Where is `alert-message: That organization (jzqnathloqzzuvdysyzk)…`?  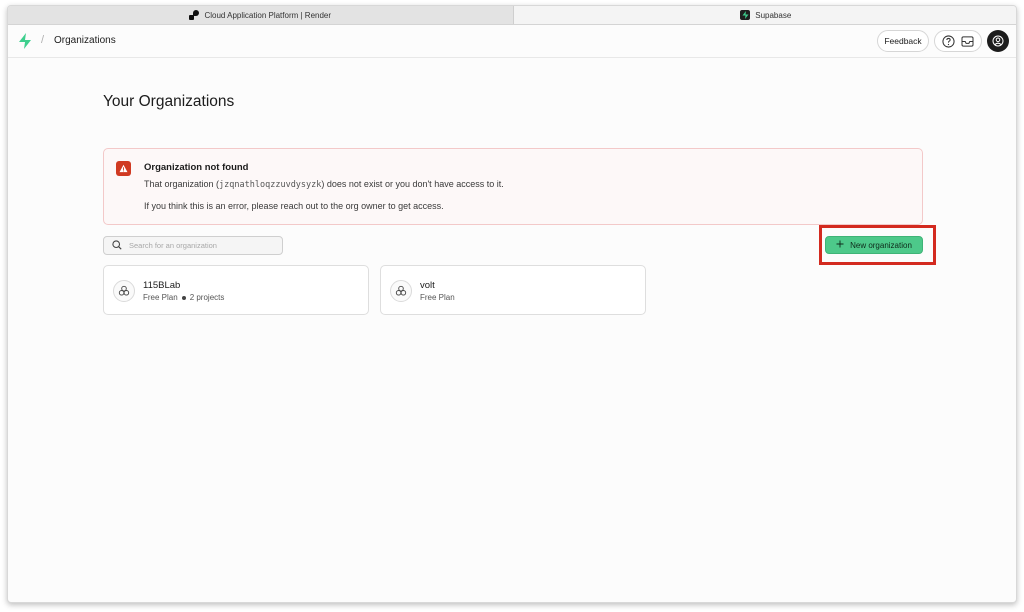 alert-message: That organization (jzqnathloqzzuvdysyzk)… is located at coordinates (324, 184).